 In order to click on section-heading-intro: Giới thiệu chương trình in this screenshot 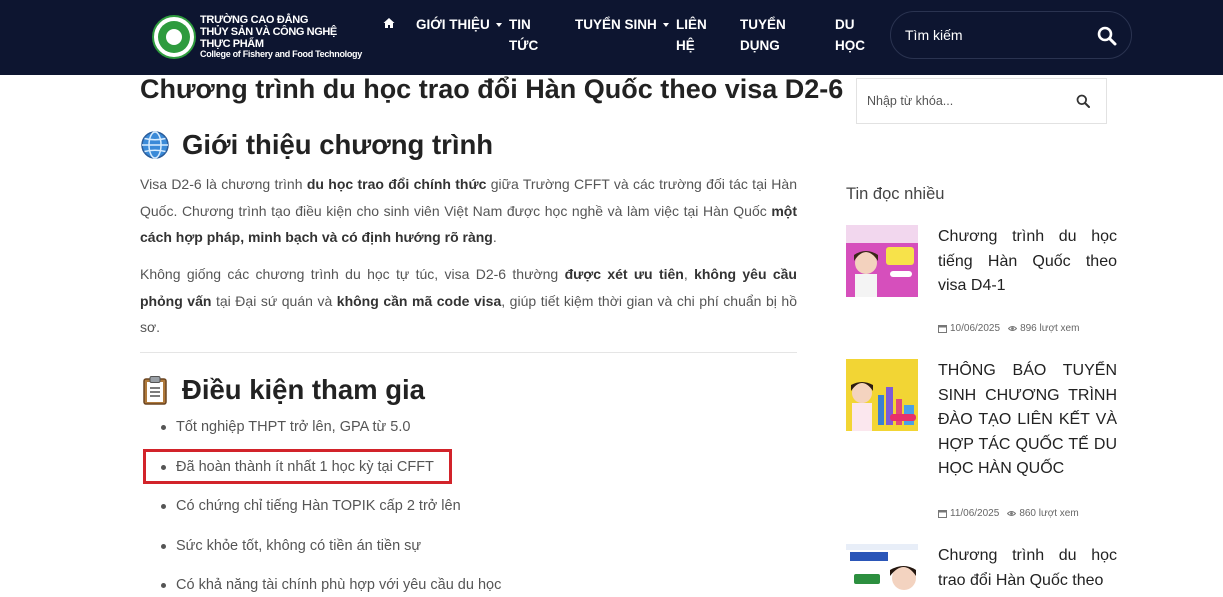, I will do `click(316, 145)`.